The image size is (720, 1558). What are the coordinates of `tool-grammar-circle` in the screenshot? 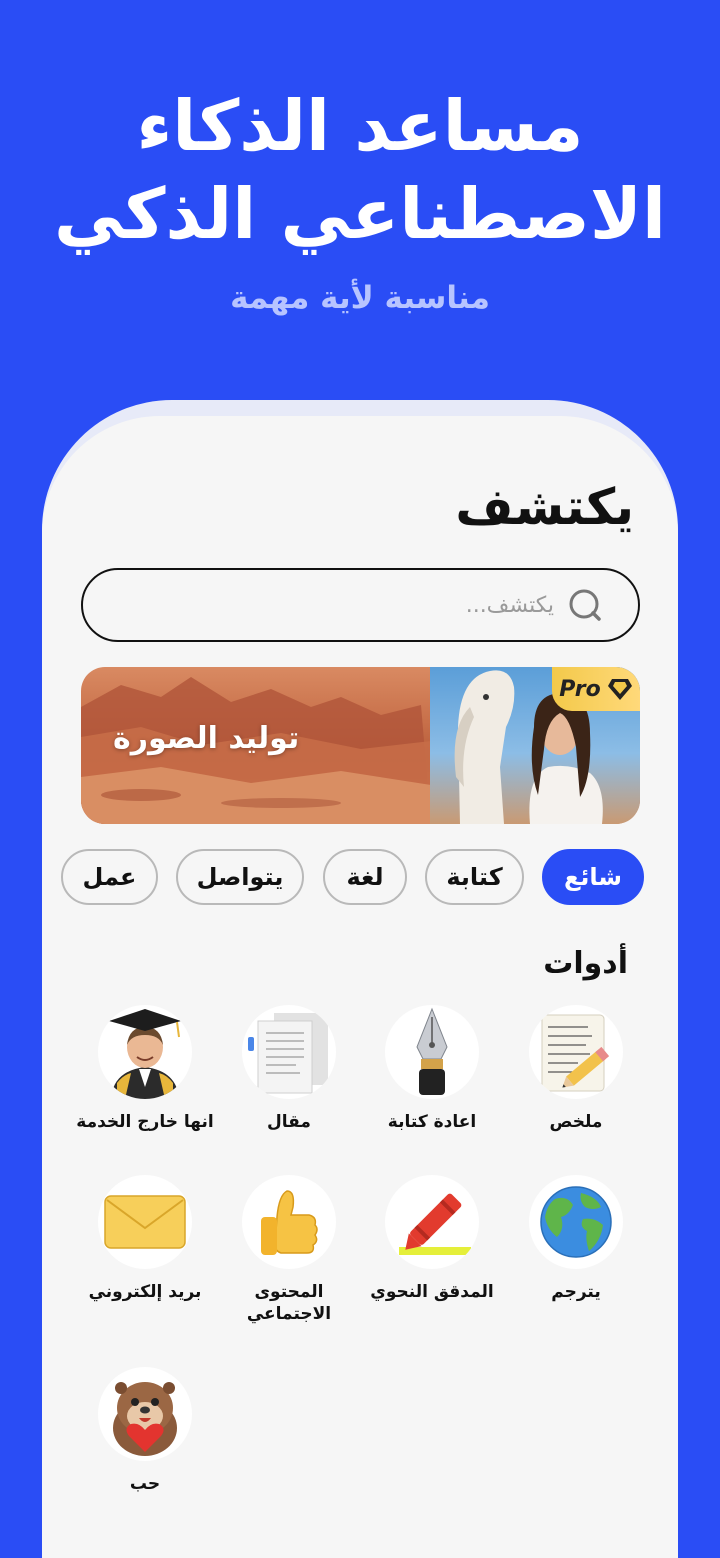 It's located at (432, 1222).